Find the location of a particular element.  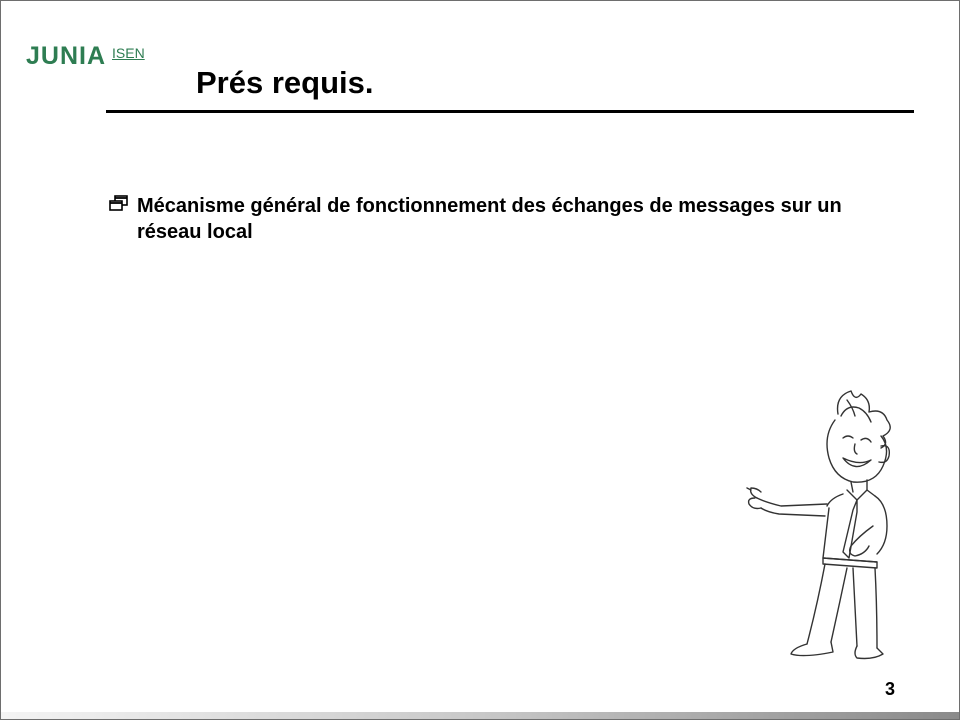

page-number: 3 is located at coordinates (890, 689).